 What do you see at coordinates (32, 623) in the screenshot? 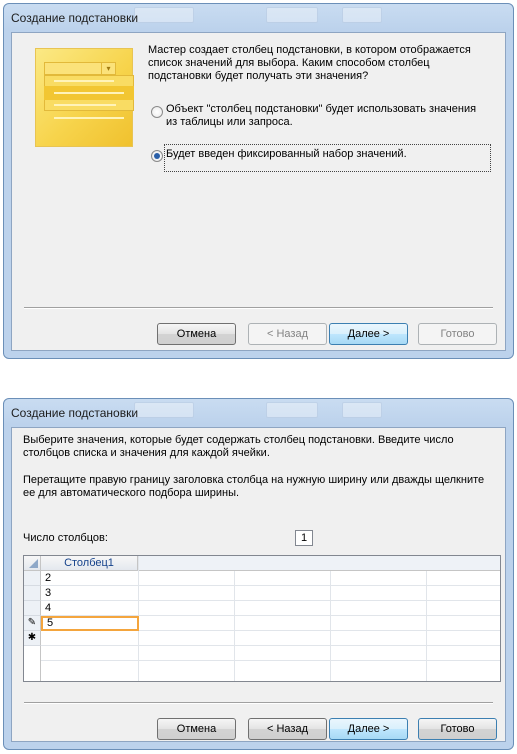
I see `edit-pencil-icon: ✎` at bounding box center [32, 623].